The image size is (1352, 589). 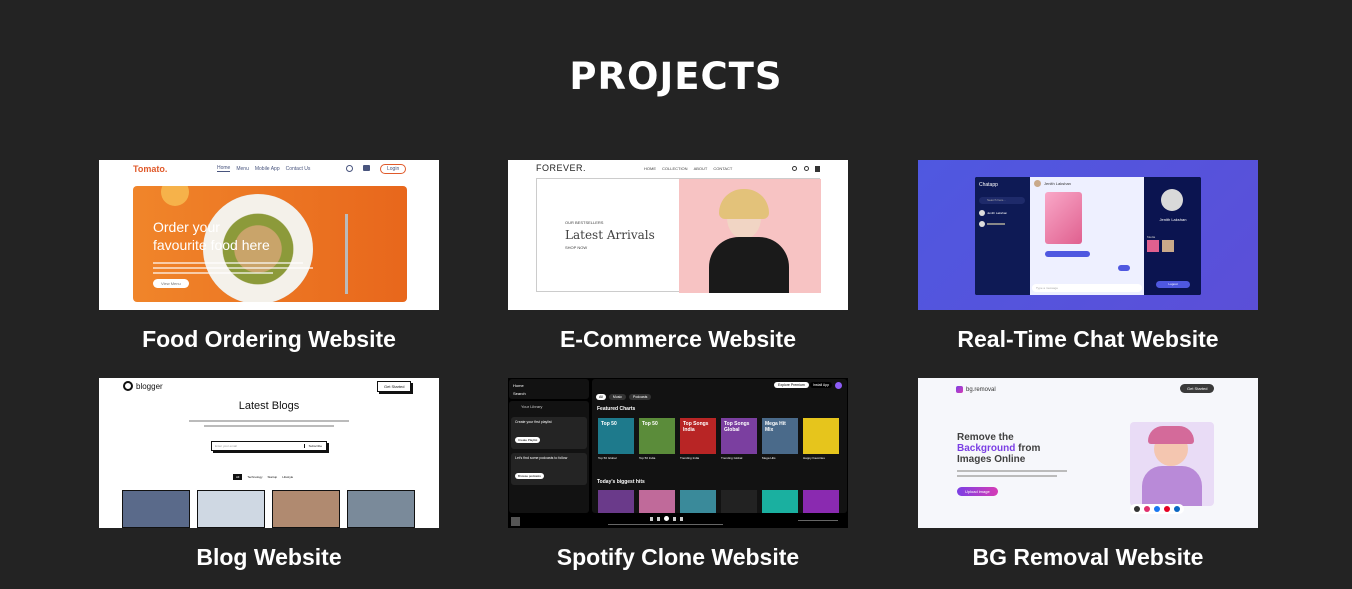 I want to click on bg-preview-card, so click(x=1172, y=464).